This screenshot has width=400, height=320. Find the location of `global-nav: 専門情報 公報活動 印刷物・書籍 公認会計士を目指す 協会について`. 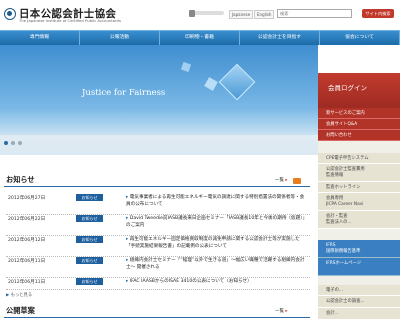

global-nav: 専門情報 公報活動 印刷物・書籍 公認会計士を目指す 協会について is located at coordinates (200, 37).